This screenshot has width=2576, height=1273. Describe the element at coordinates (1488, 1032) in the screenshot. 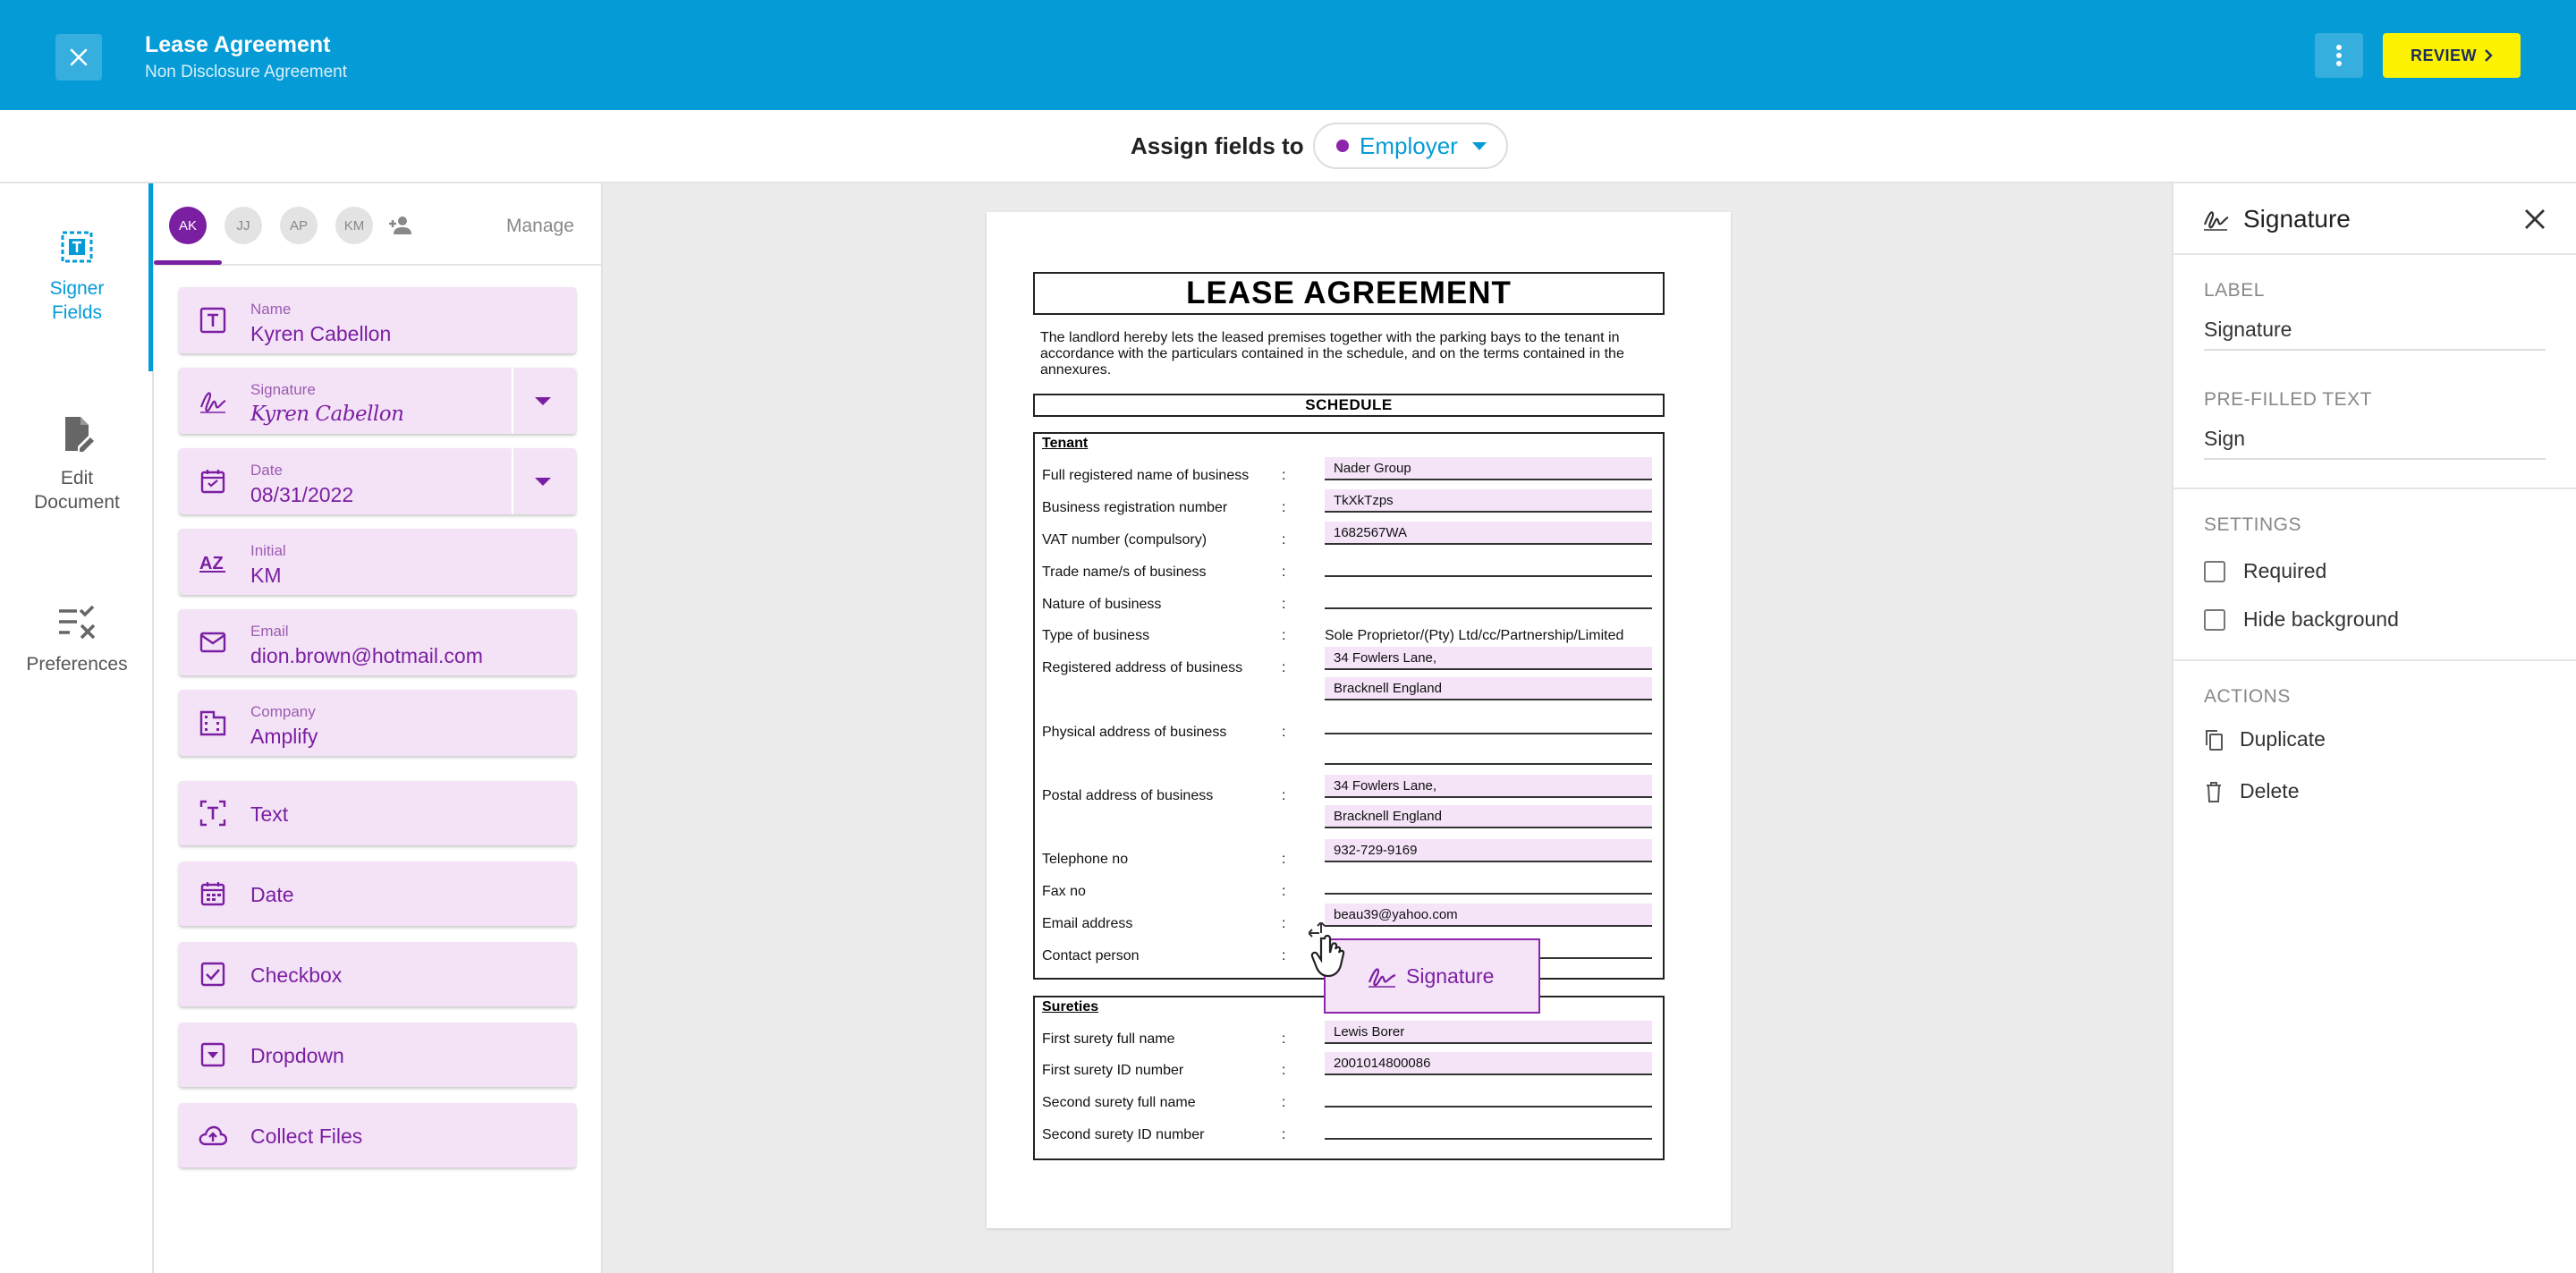

I see `doc-field-first-surety-name: Lewis Borer` at that location.